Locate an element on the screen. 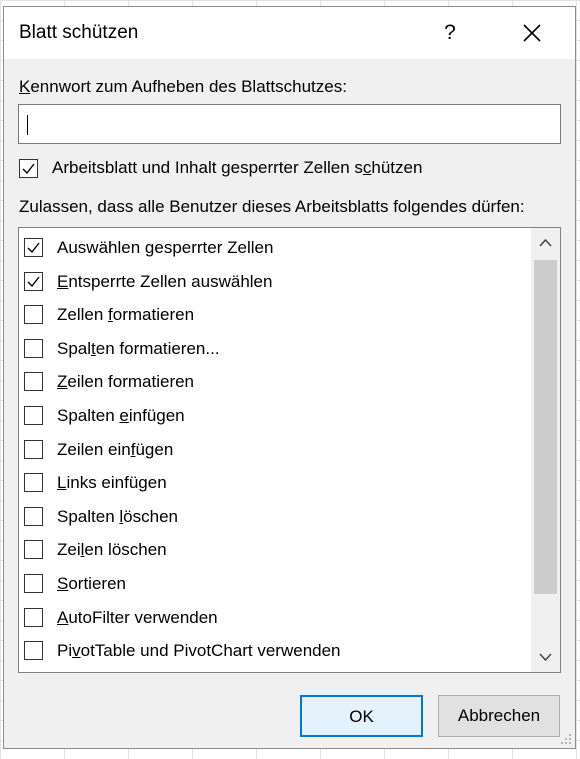 The width and height of the screenshot is (580, 759). permission-item: Spalten einfügen is located at coordinates (274, 416).